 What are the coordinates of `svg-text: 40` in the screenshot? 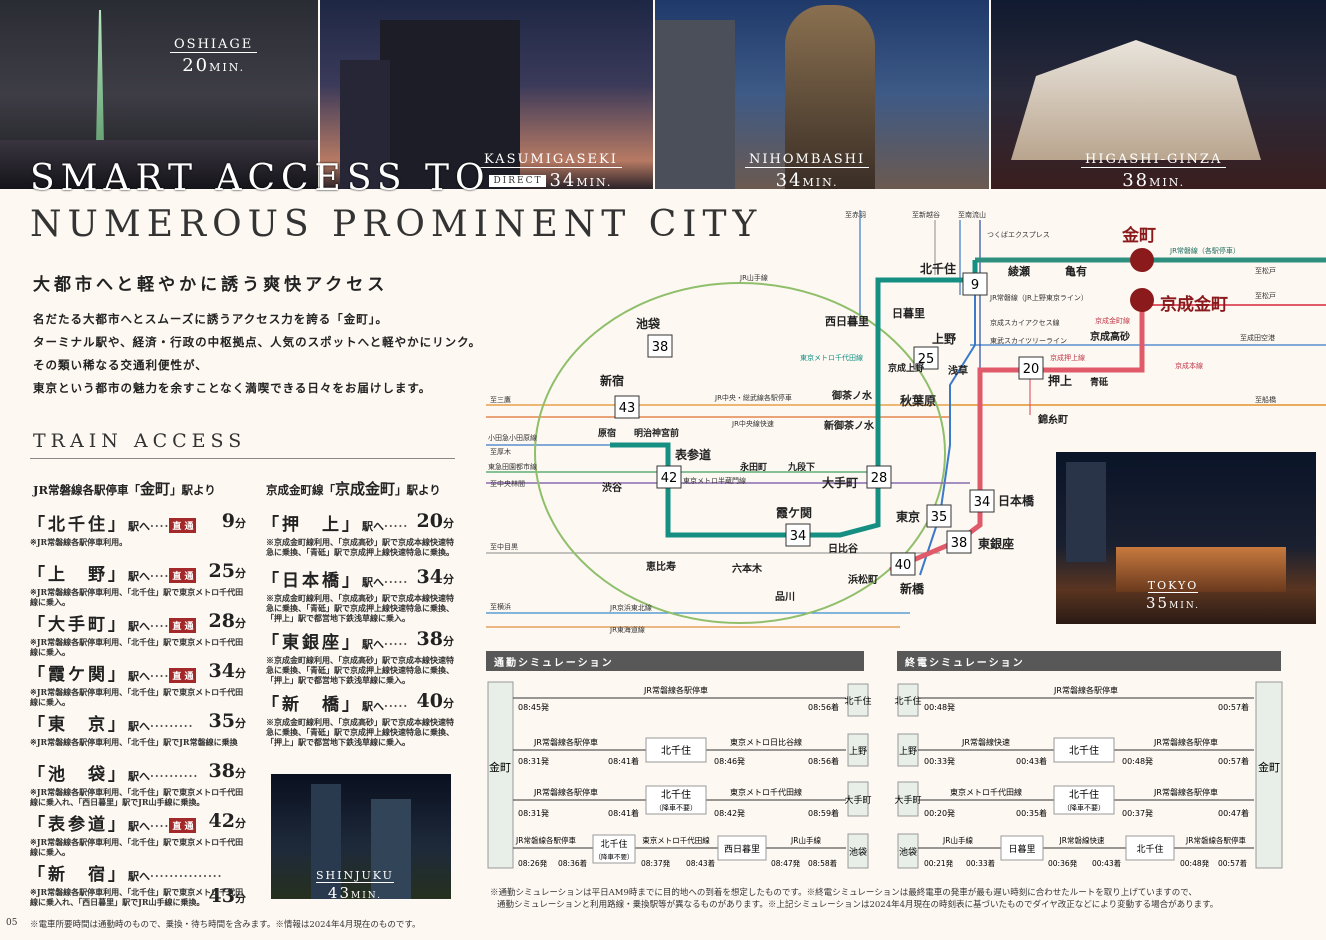 It's located at (903, 565).